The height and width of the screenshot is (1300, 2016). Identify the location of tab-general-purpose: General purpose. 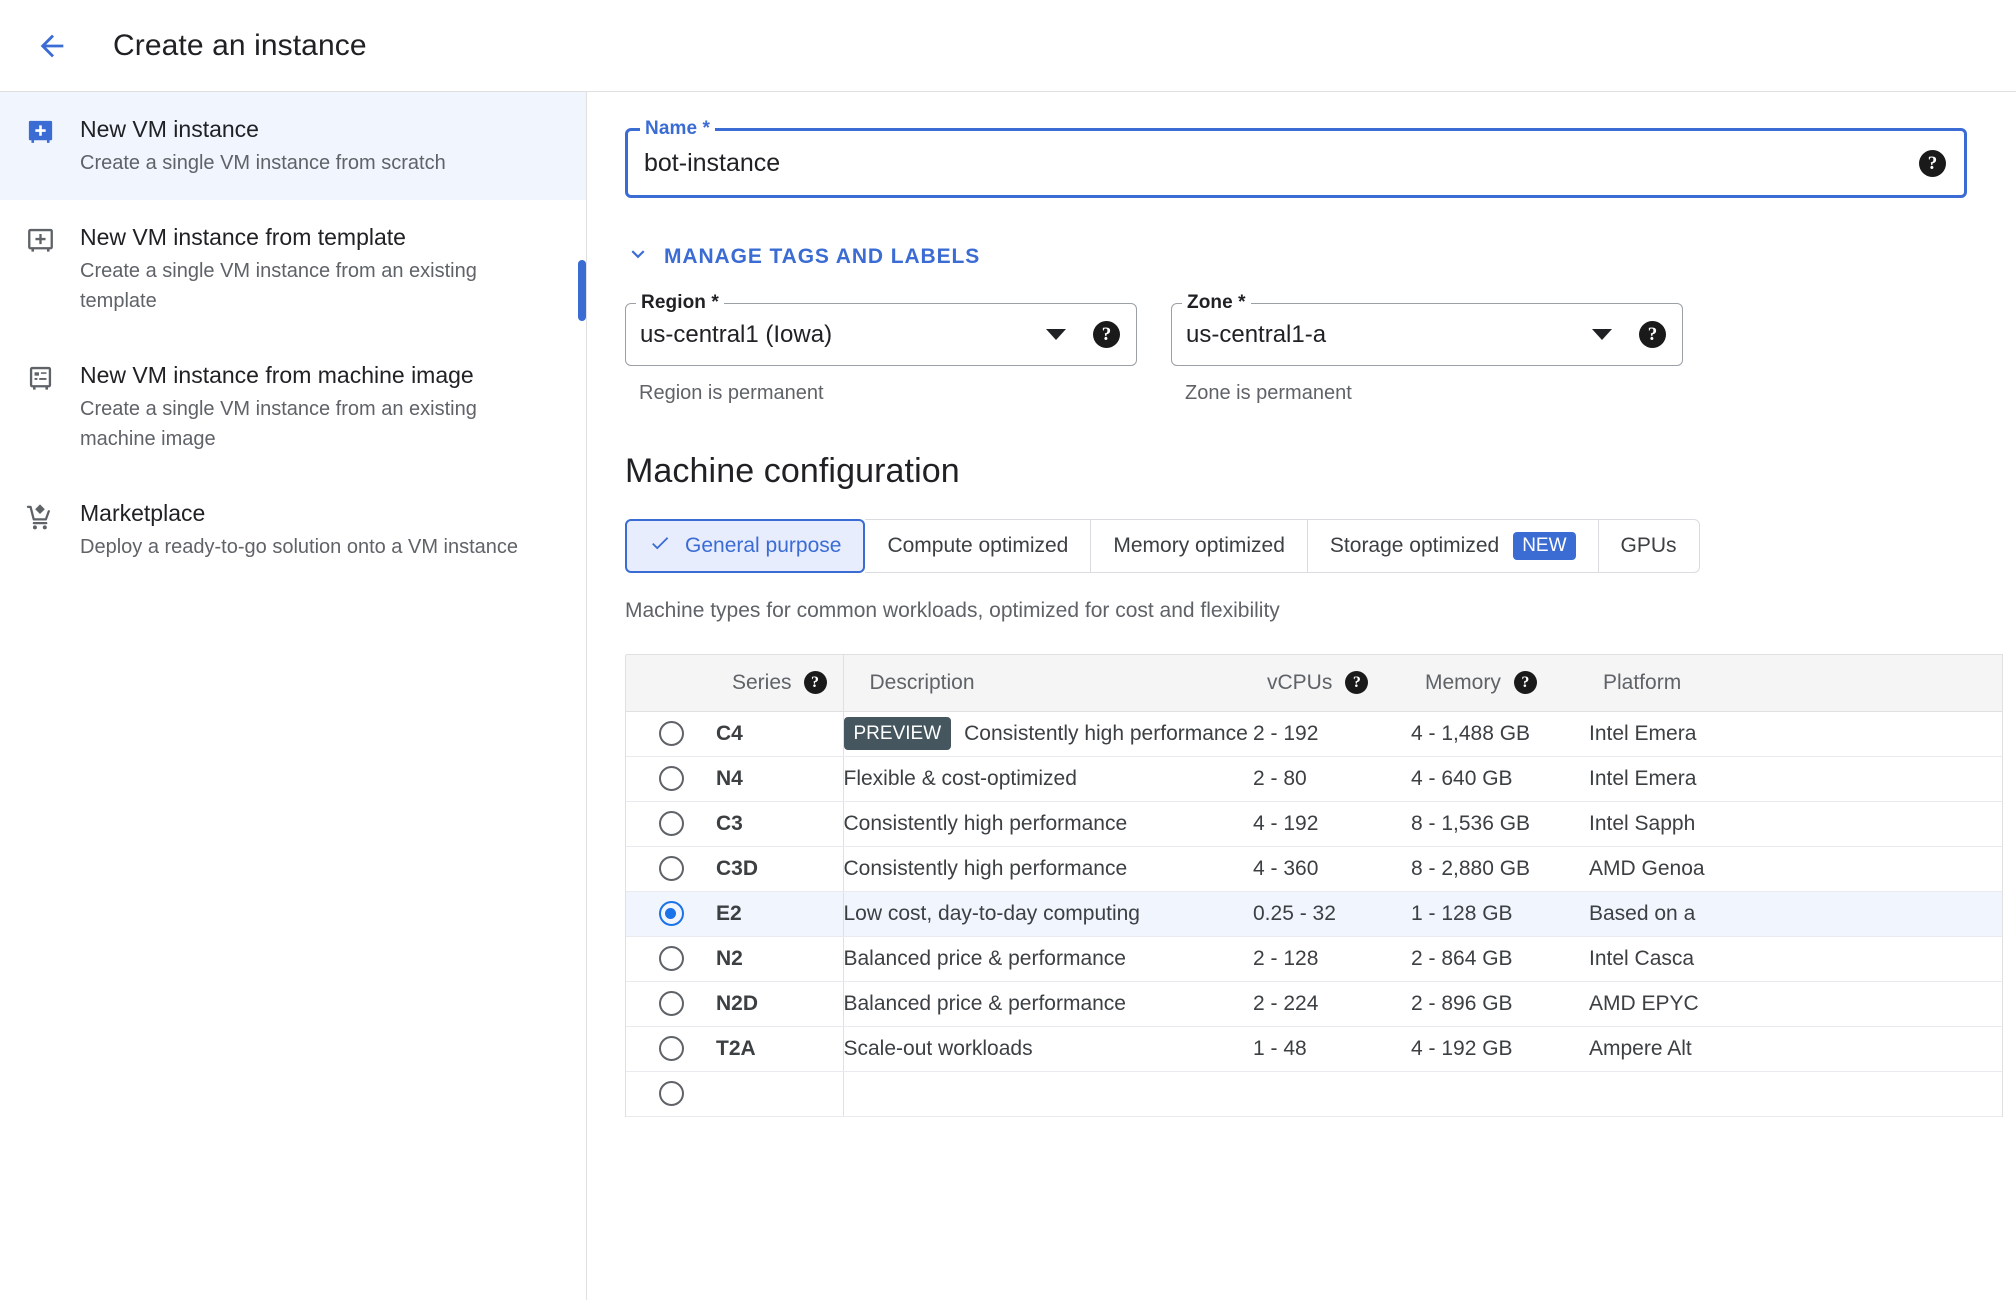
(745, 546).